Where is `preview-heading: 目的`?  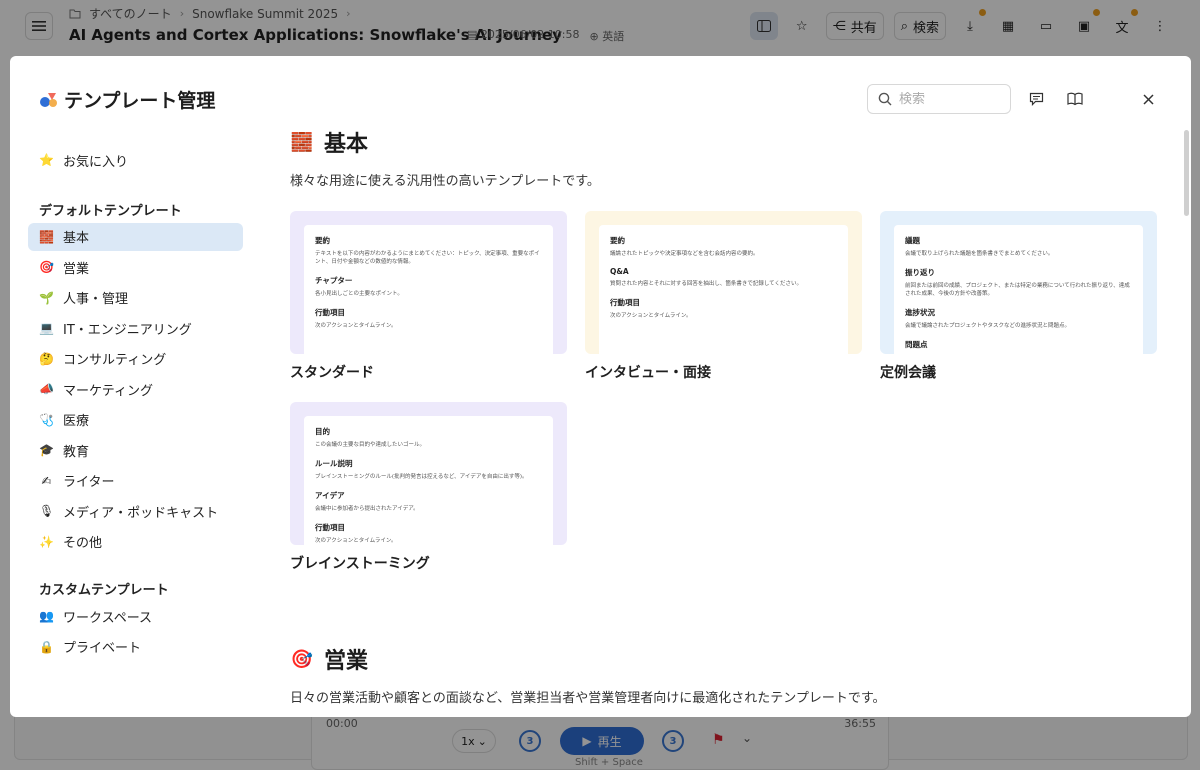 preview-heading: 目的 is located at coordinates (322, 431).